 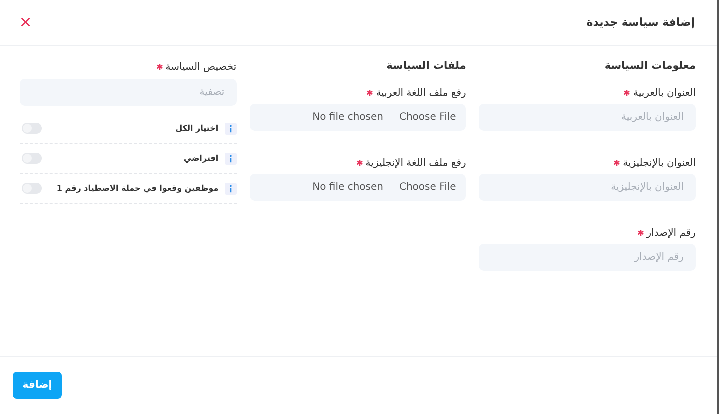 What do you see at coordinates (421, 93) in the screenshot?
I see `field-label: رفع ملف اللغة العربية` at bounding box center [421, 93].